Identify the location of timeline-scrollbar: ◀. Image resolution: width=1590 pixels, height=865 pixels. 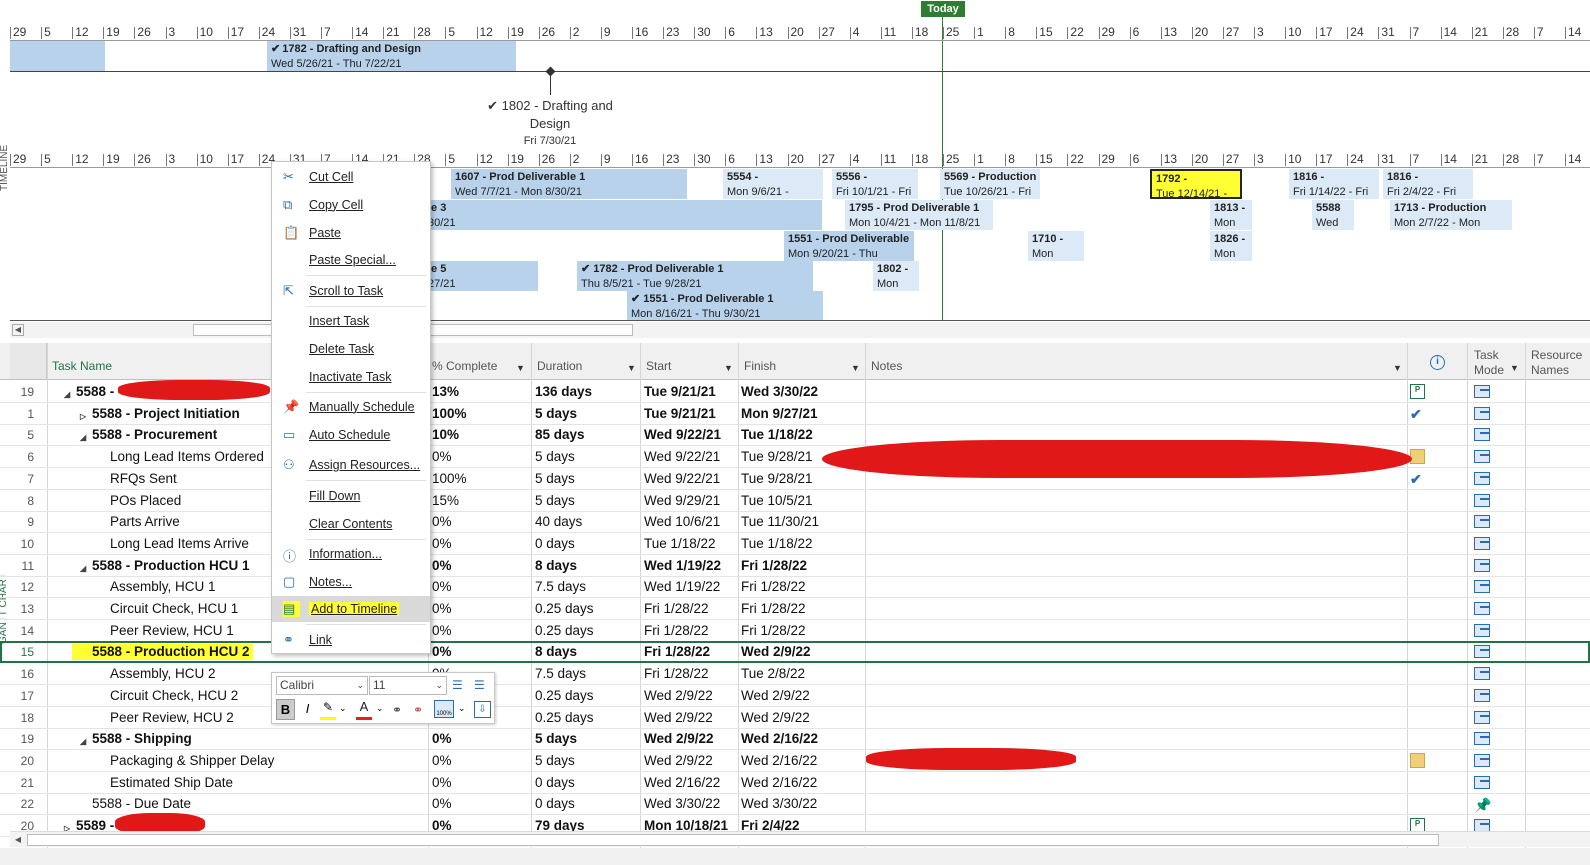
(800, 330).